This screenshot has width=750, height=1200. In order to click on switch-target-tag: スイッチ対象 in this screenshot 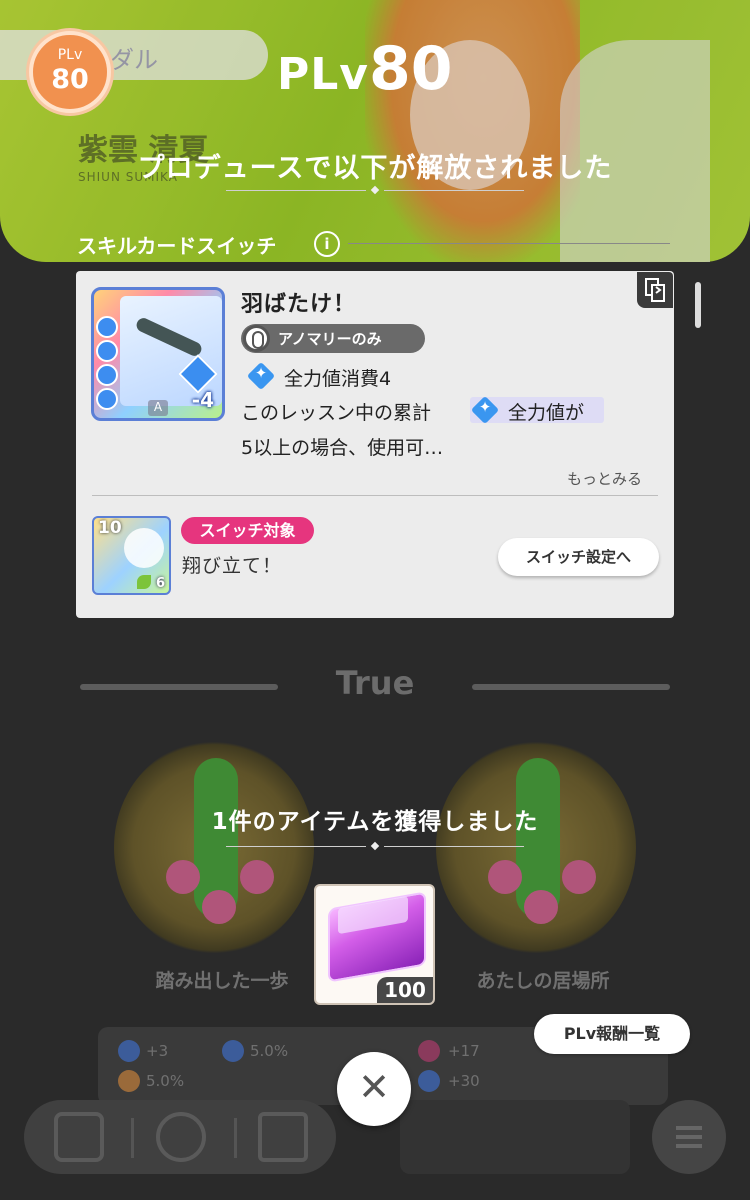, I will do `click(247, 530)`.